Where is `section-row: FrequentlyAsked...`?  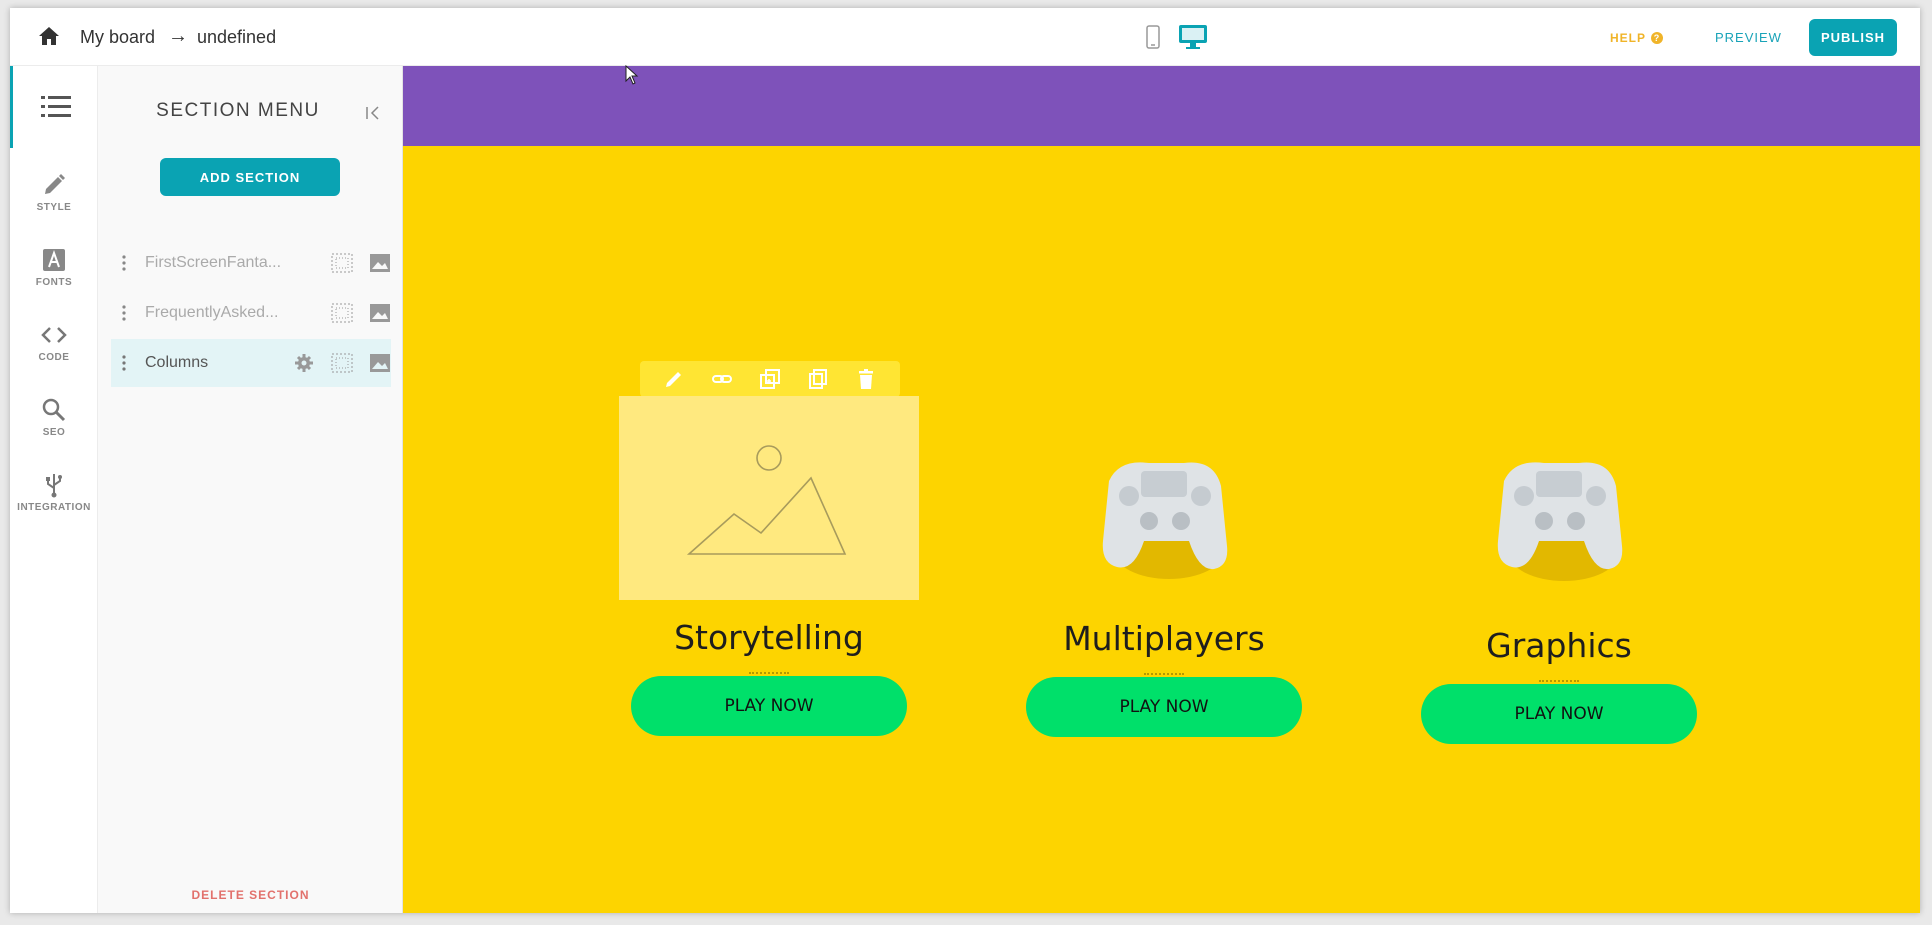
section-row: FrequentlyAsked... is located at coordinates (251, 313).